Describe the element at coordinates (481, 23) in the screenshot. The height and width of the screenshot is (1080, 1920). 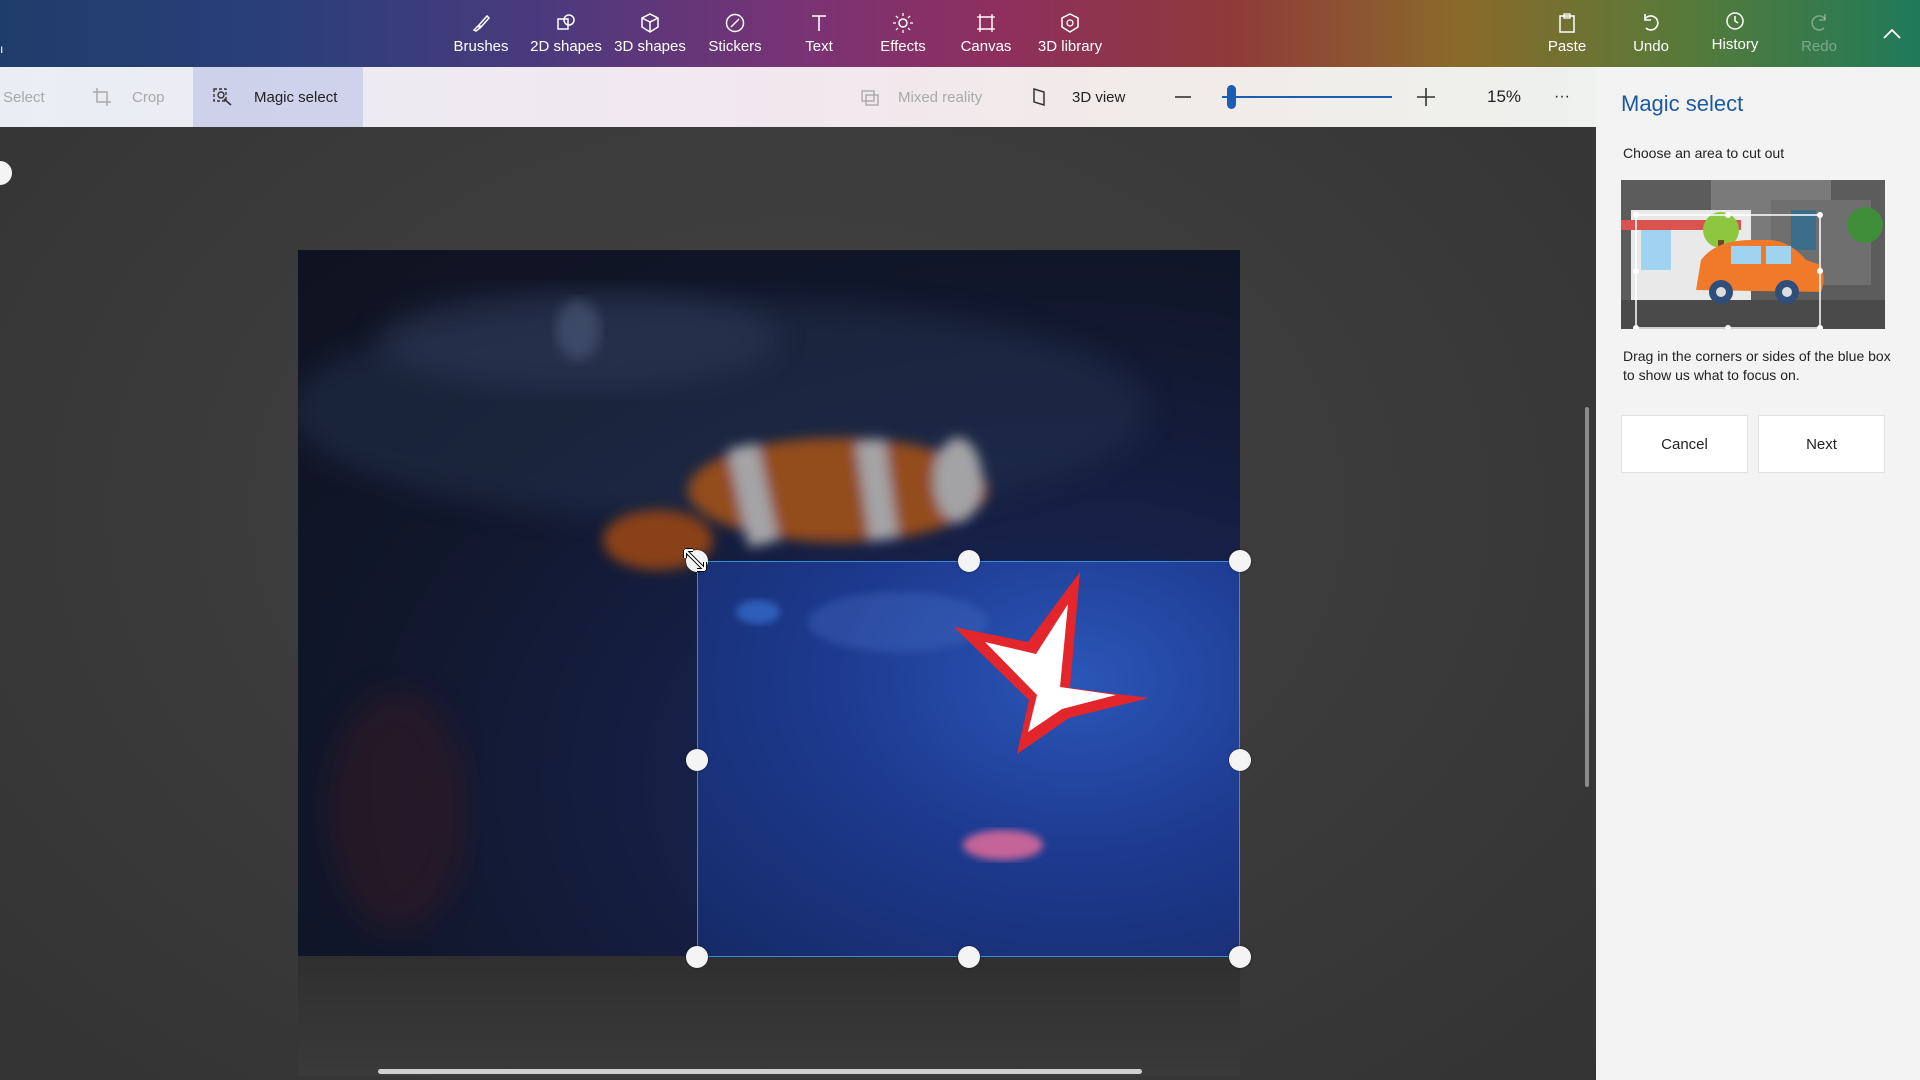
I see `brush-icon` at that location.